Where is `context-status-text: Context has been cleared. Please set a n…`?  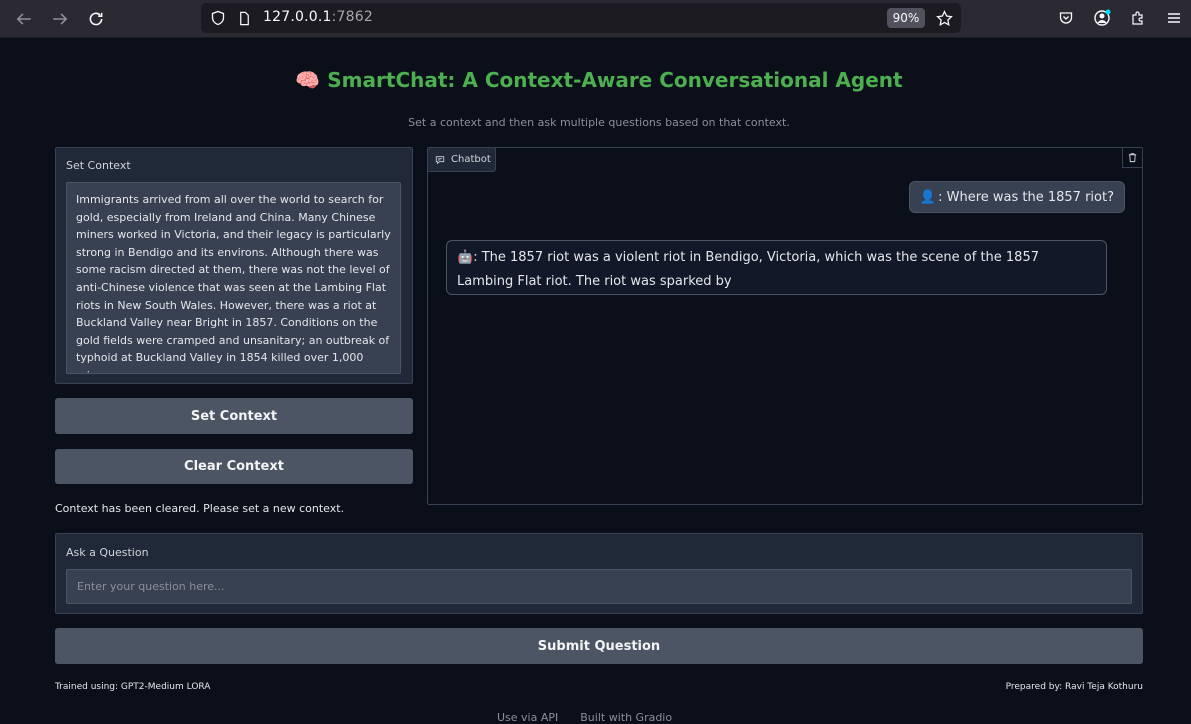 context-status-text: Context has been cleared. Please set a n… is located at coordinates (200, 508).